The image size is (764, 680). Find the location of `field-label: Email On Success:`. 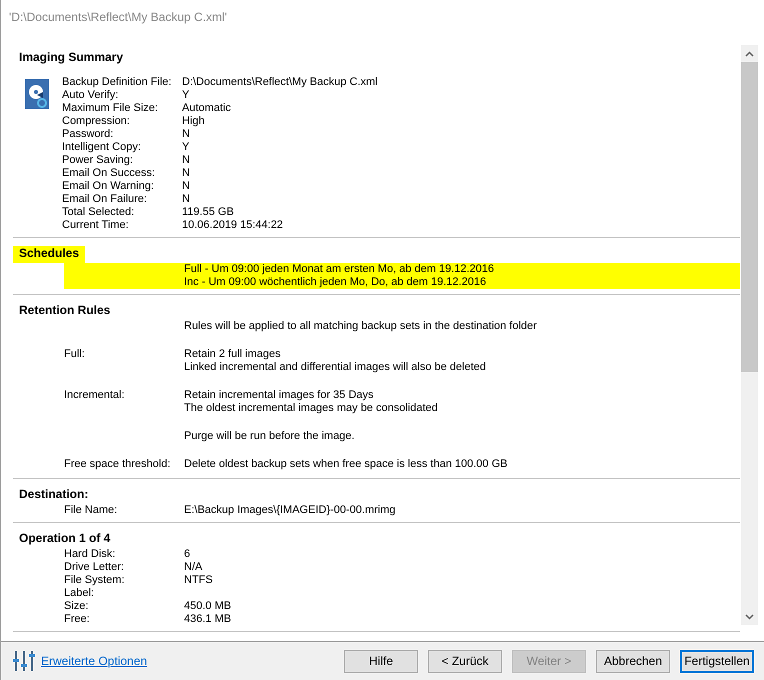

field-label: Email On Success: is located at coordinates (109, 173).